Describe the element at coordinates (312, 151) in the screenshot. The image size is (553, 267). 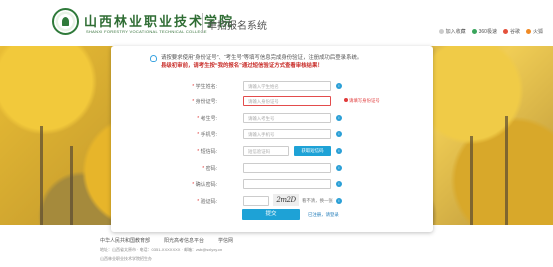
I see `get-sms-code-button: 获取短信码` at that location.